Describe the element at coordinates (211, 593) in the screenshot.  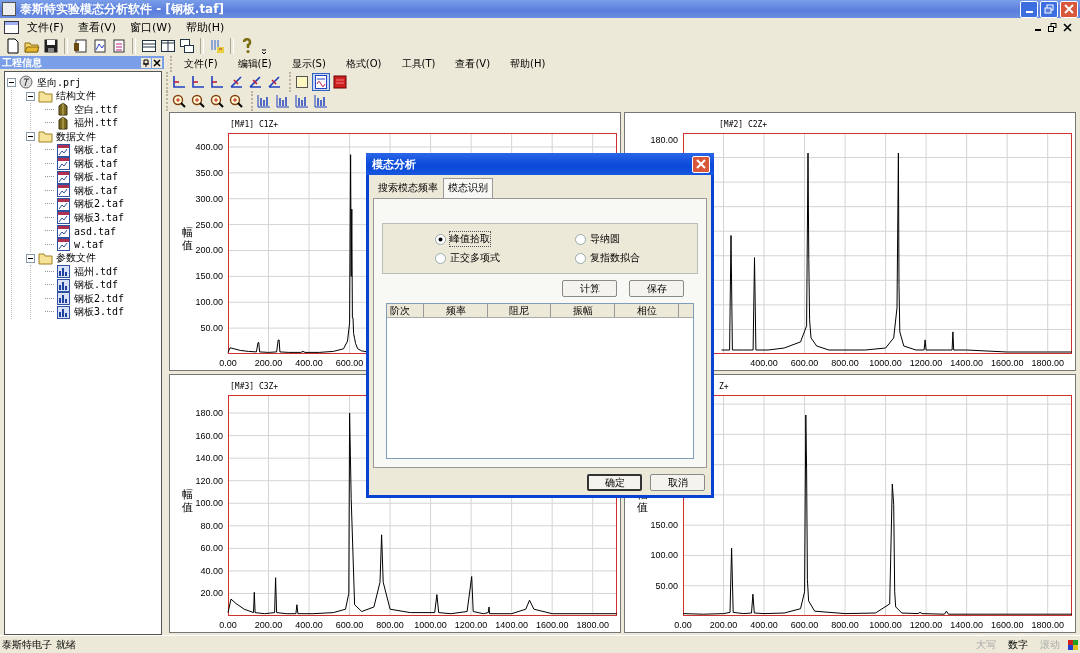
I see `tick-label: 20.00` at that location.